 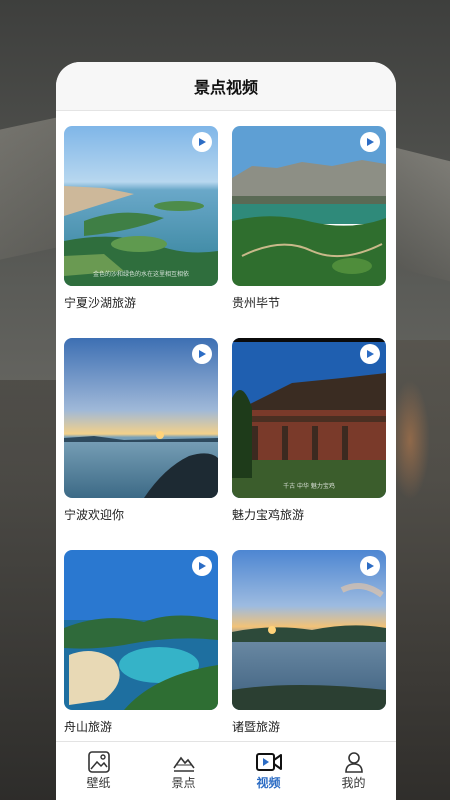 What do you see at coordinates (183, 783) in the screenshot?
I see `tab-label: 景点` at bounding box center [183, 783].